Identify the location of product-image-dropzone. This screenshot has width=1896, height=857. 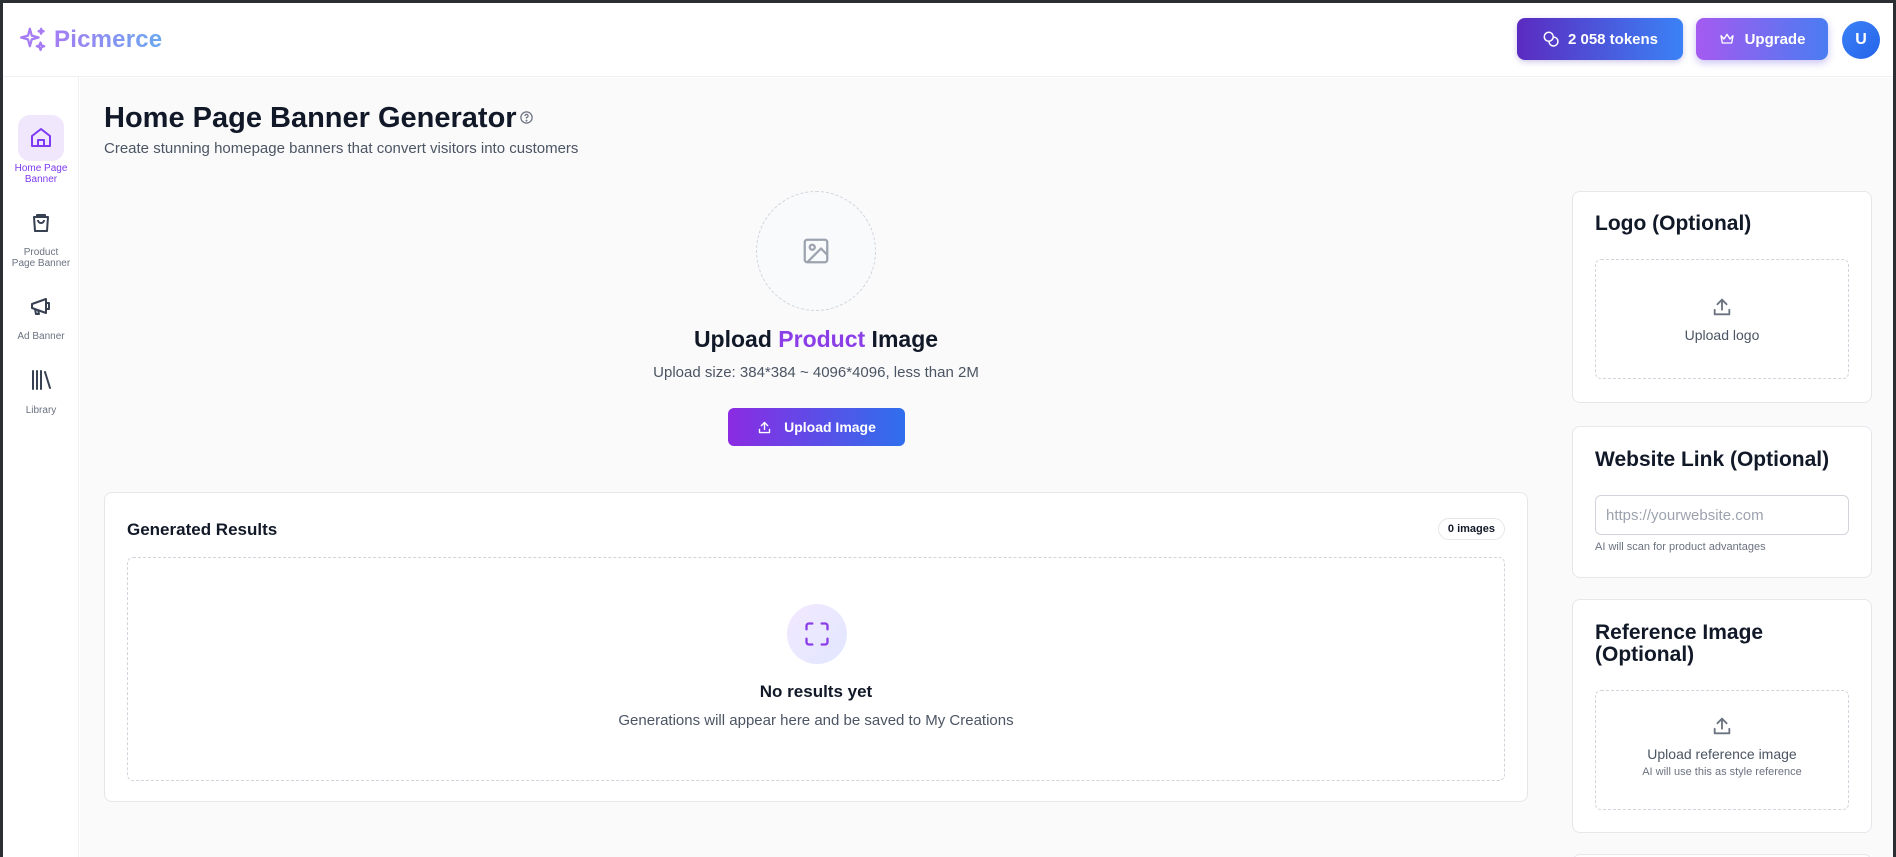
(816, 251).